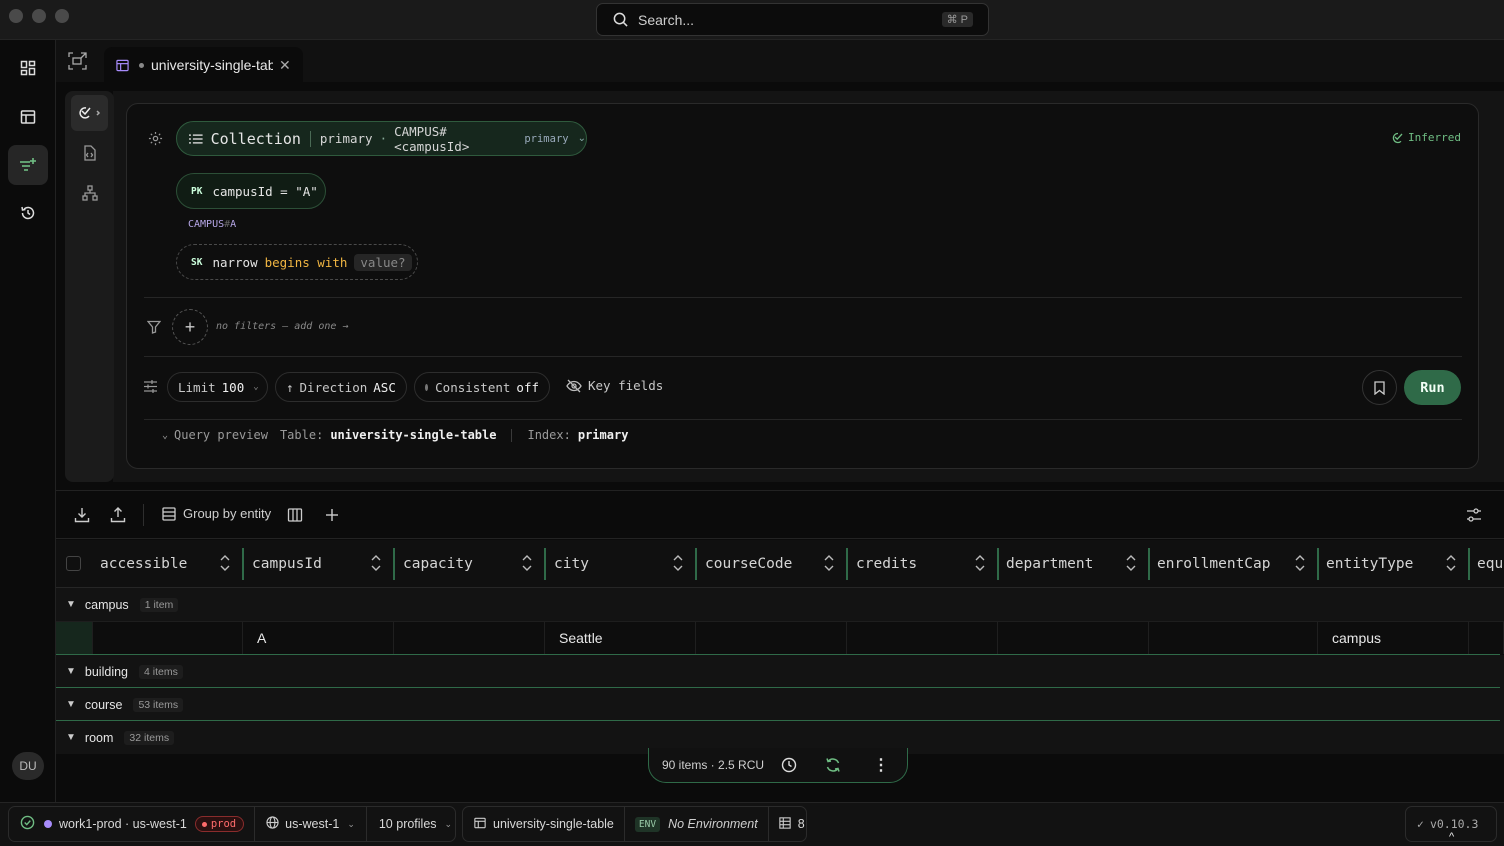 This screenshot has width=1504, height=846. What do you see at coordinates (468, 564) in the screenshot?
I see `column-header-capacity: capacity` at bounding box center [468, 564].